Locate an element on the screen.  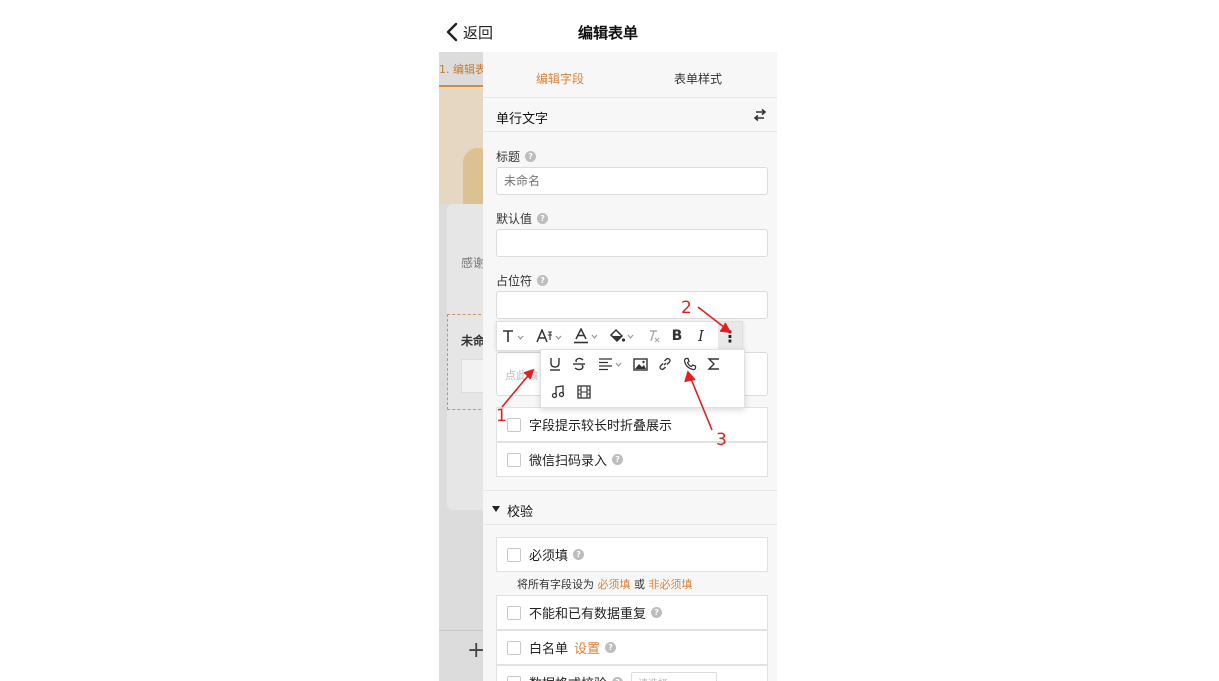
wechat-scan-checkbox: 微信扫码录入 ? is located at coordinates (632, 459).